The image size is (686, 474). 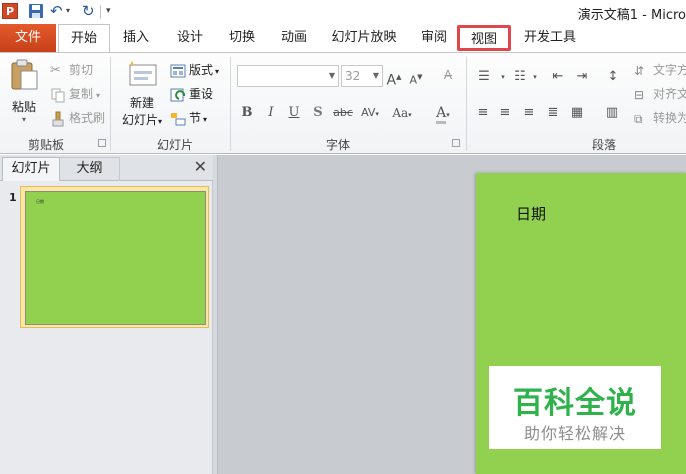 I want to click on layout-button: 版式 ▾, so click(x=194, y=70).